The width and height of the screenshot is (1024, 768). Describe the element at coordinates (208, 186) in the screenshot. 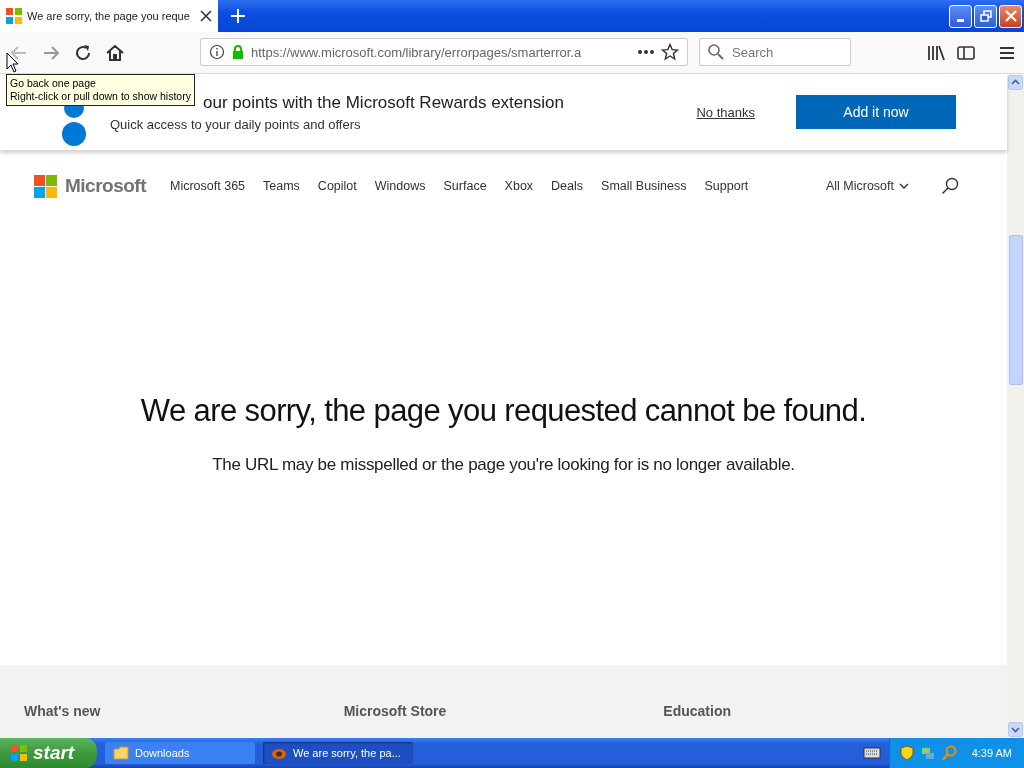

I see `nav-link: Microsoft 365` at that location.